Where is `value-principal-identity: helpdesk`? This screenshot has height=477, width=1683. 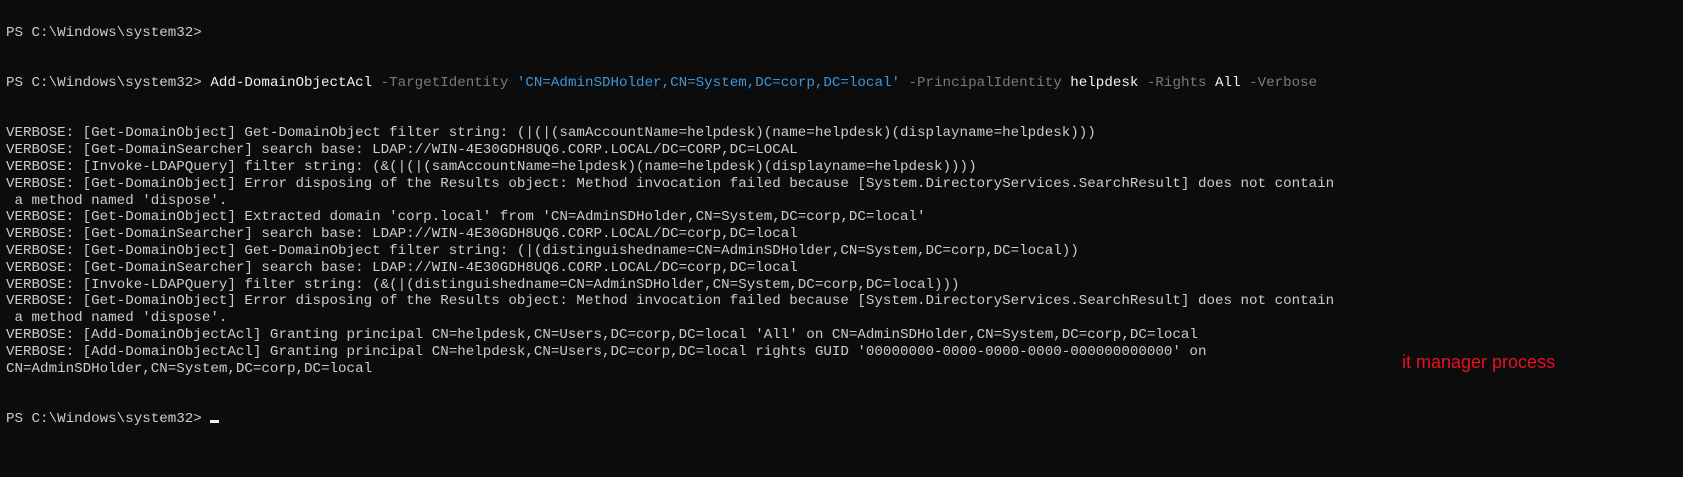
value-principal-identity: helpdesk is located at coordinates (1104, 82).